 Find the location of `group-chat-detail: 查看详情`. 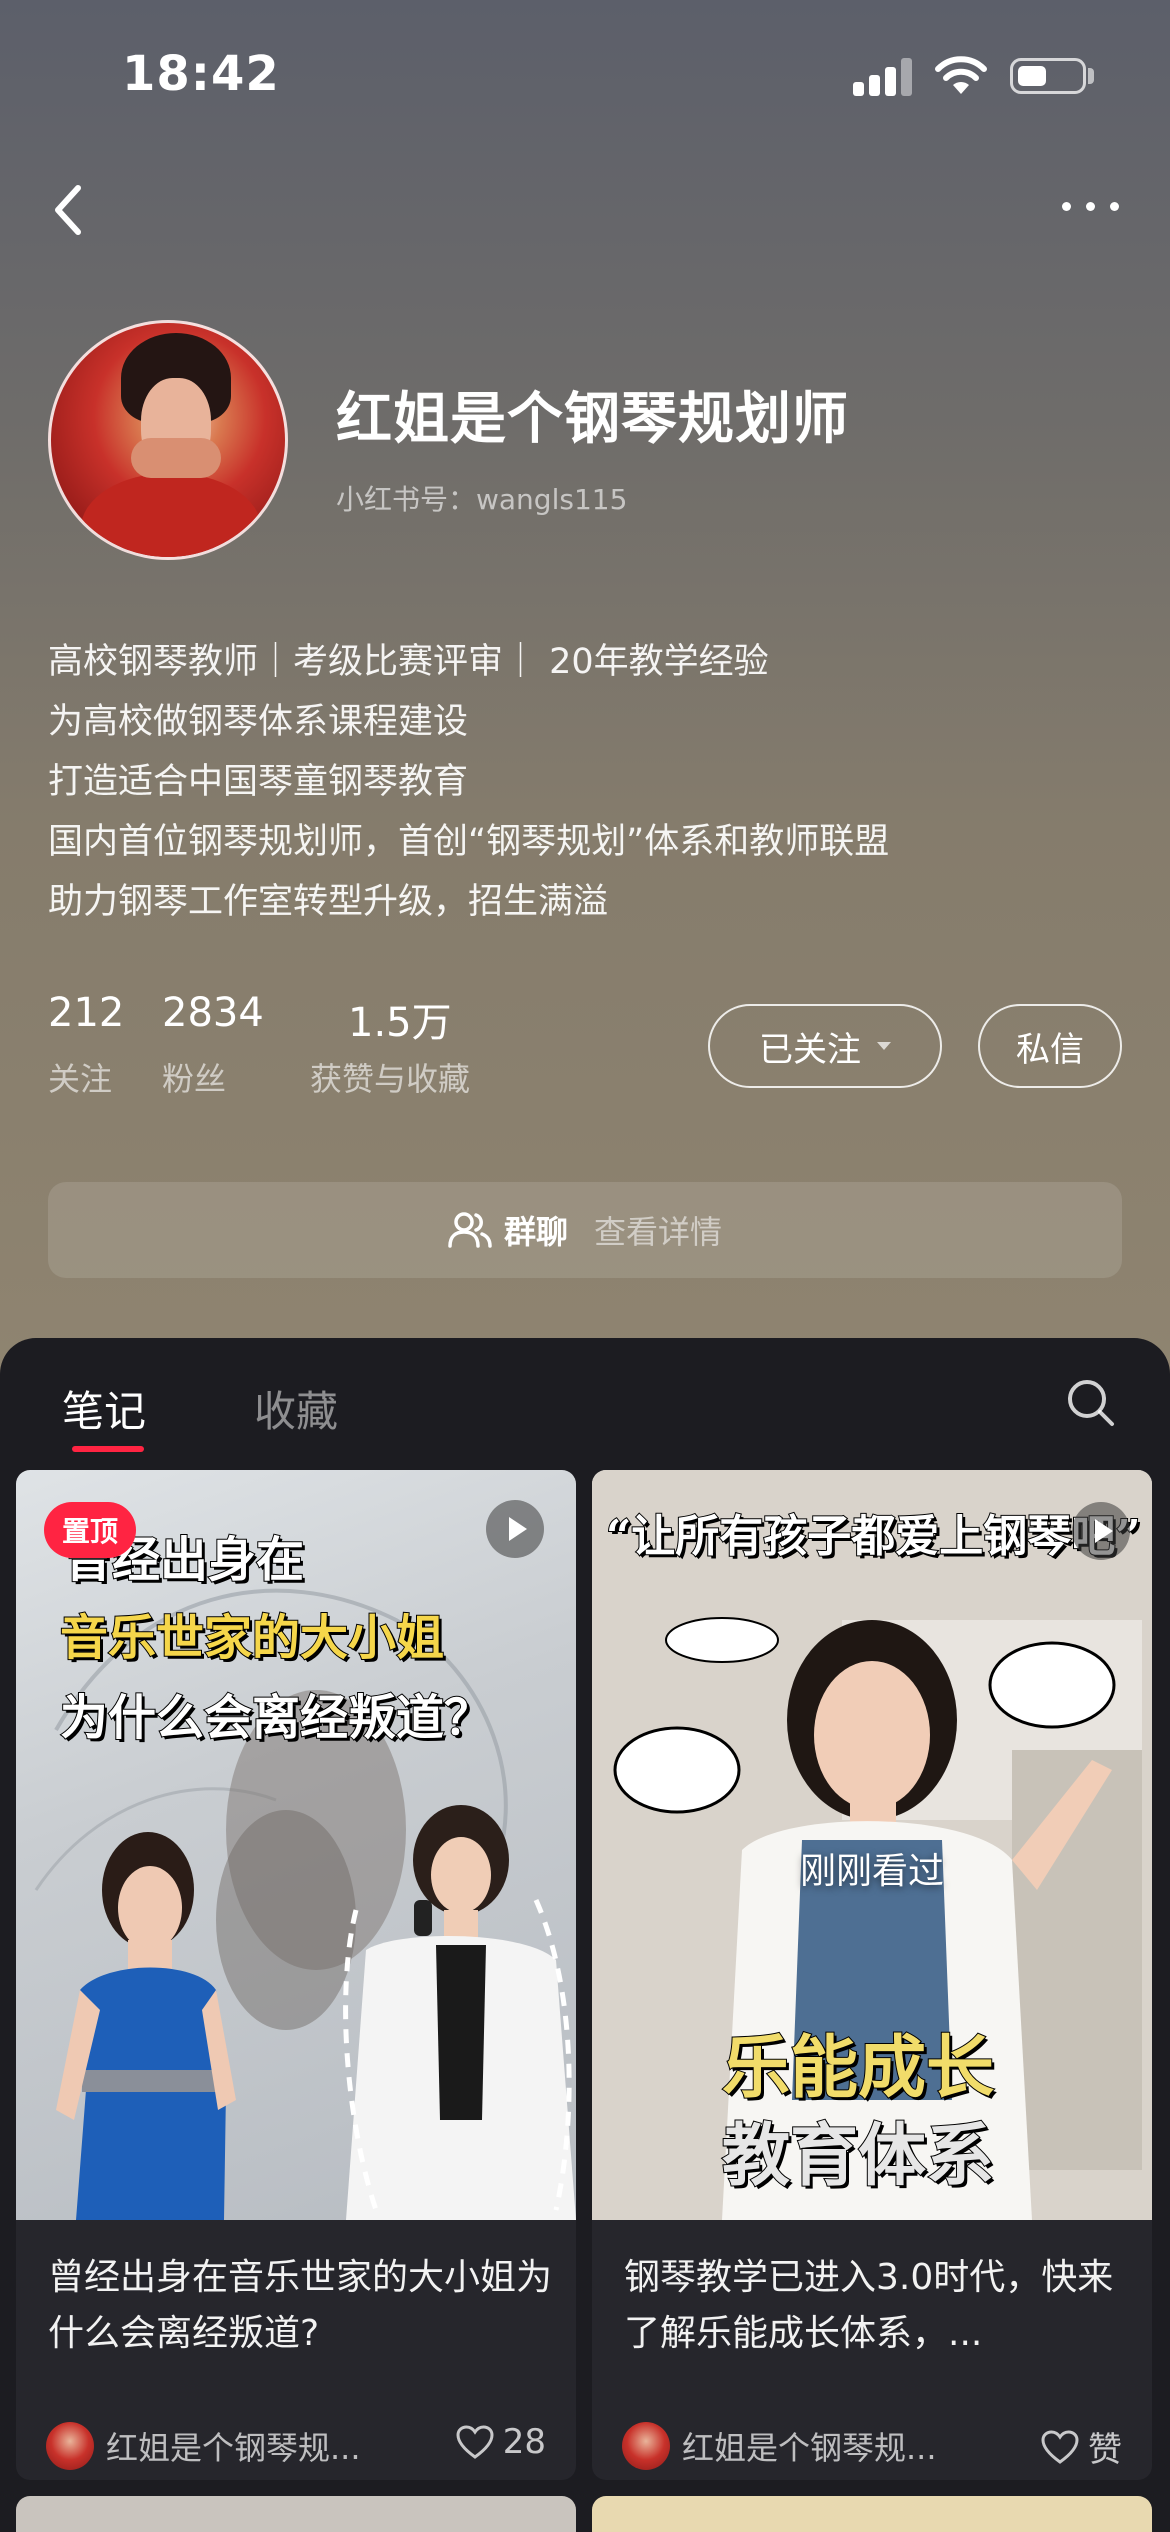

group-chat-detail: 查看详情 is located at coordinates (658, 1232).